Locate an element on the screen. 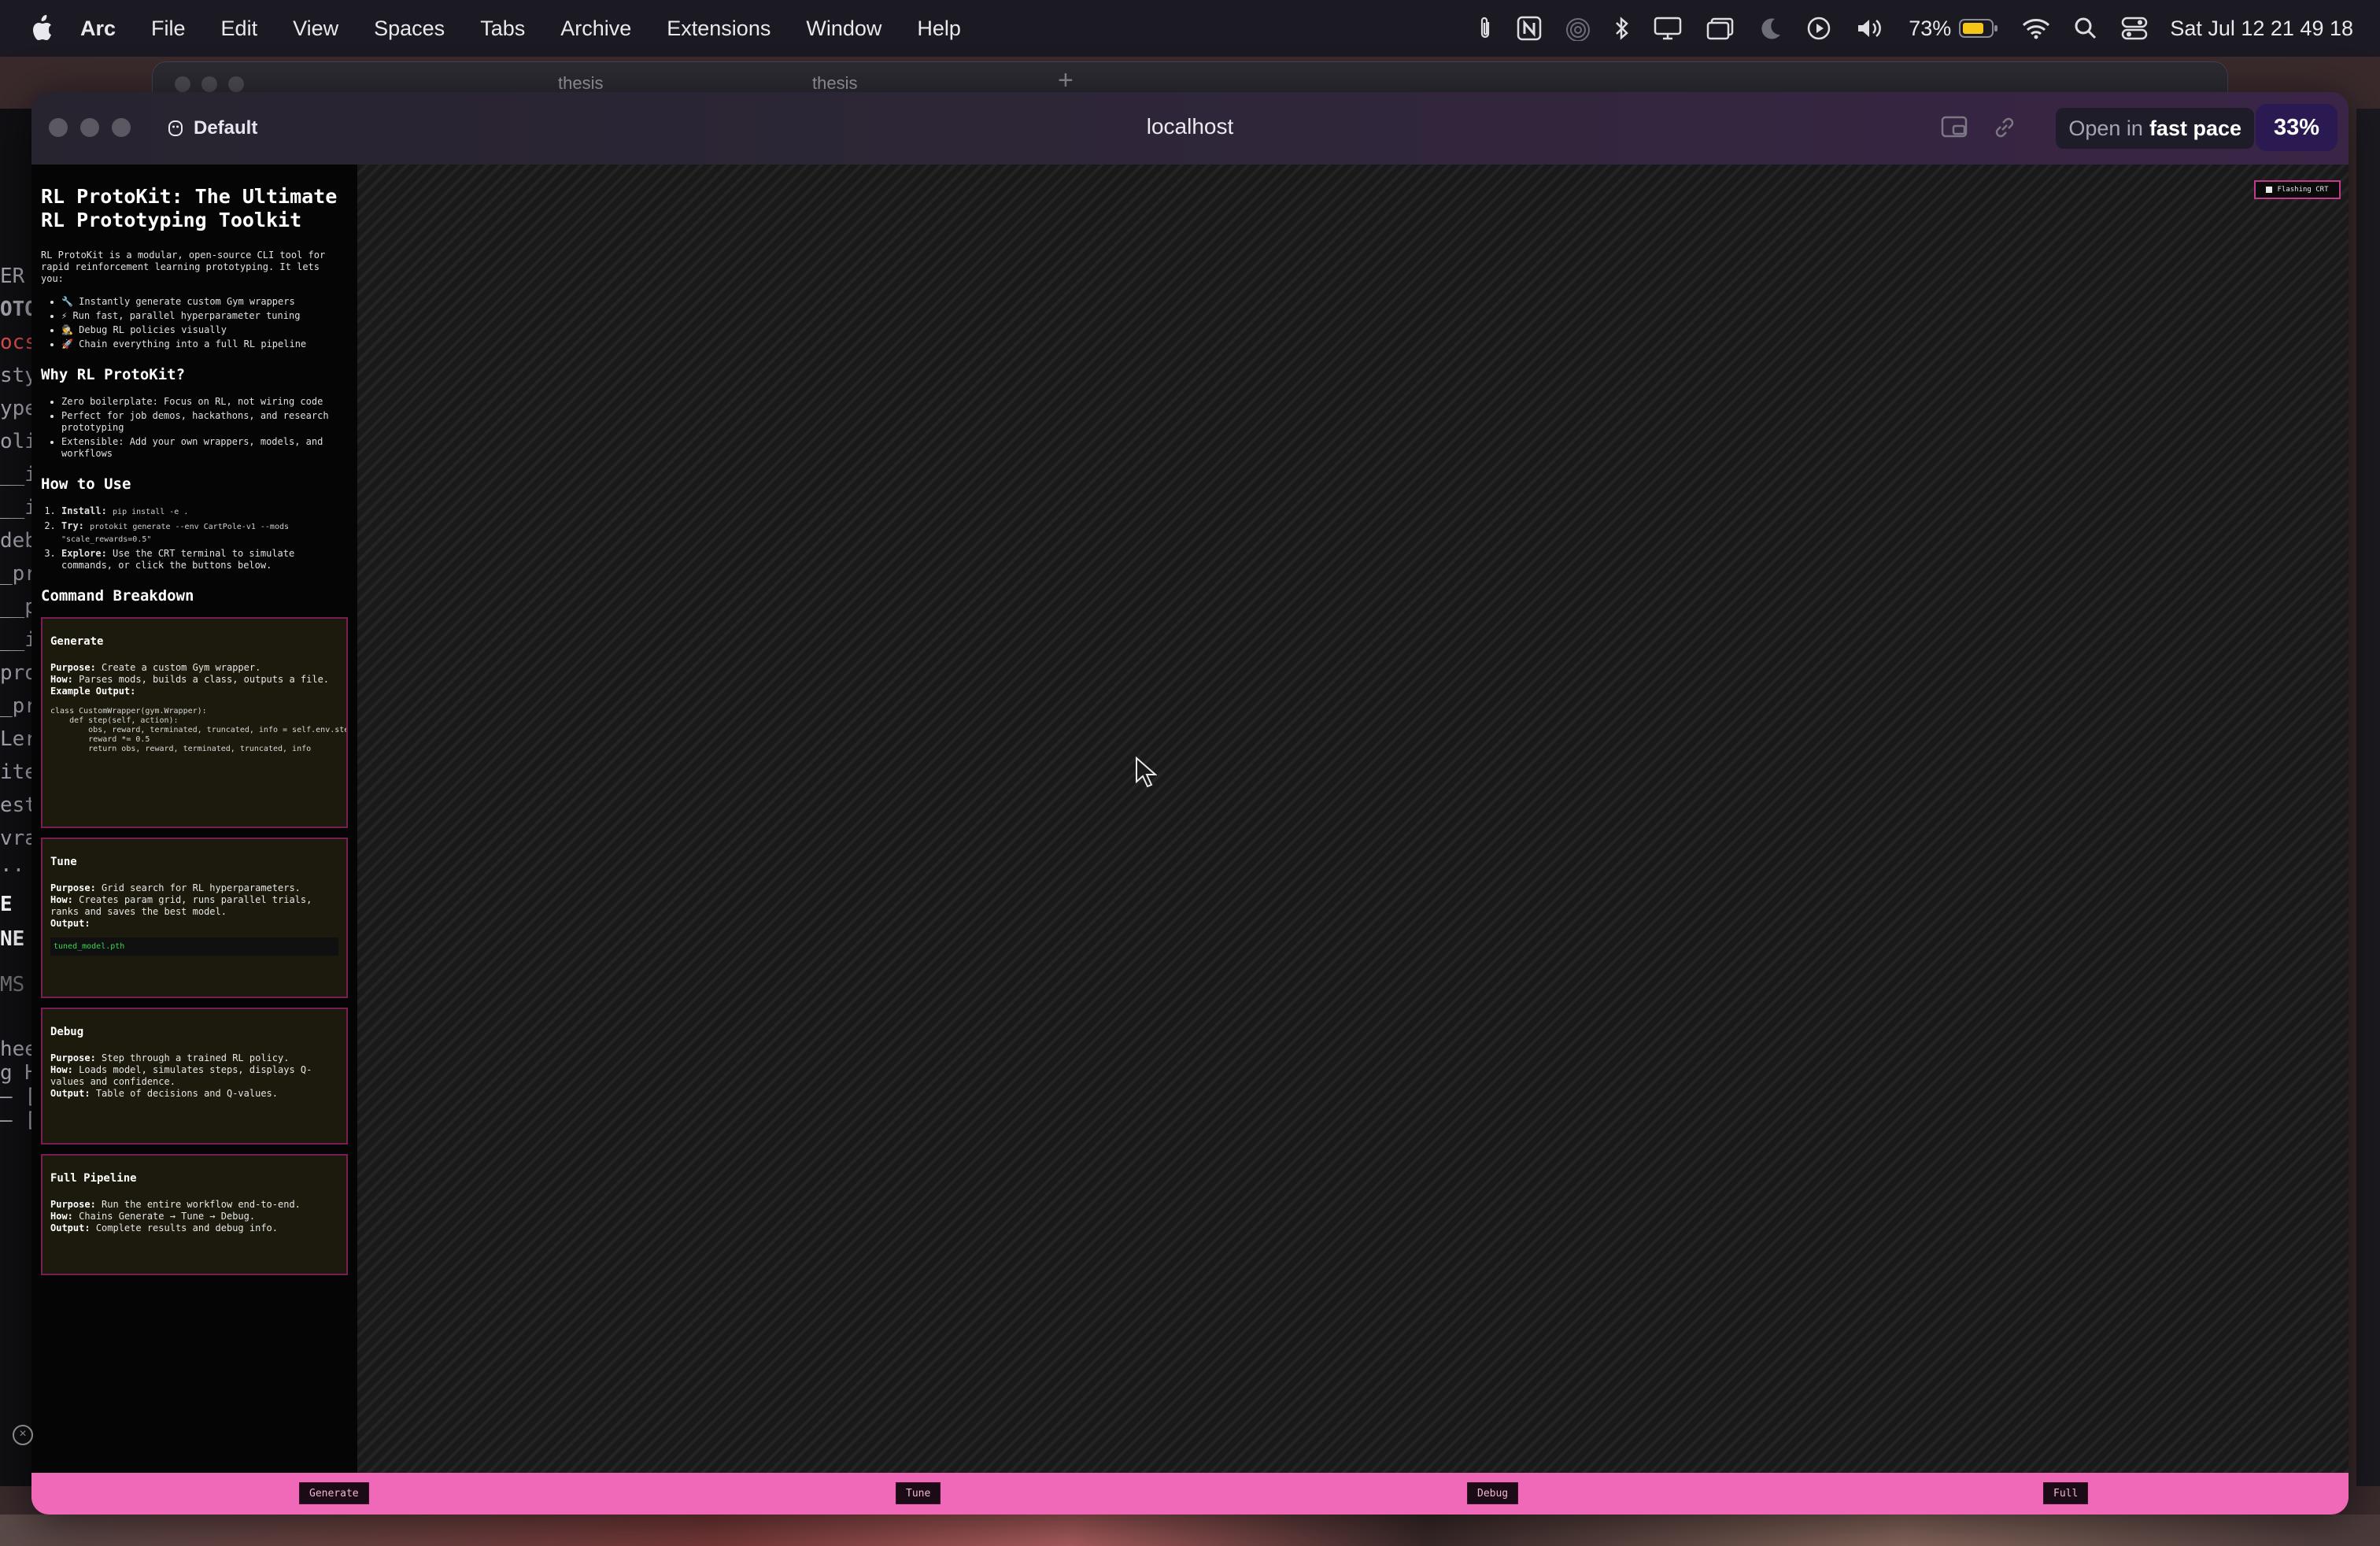 Image resolution: width=2380 pixels, height=1546 pixels. terminal-line: ests is located at coordinates (17, 805).